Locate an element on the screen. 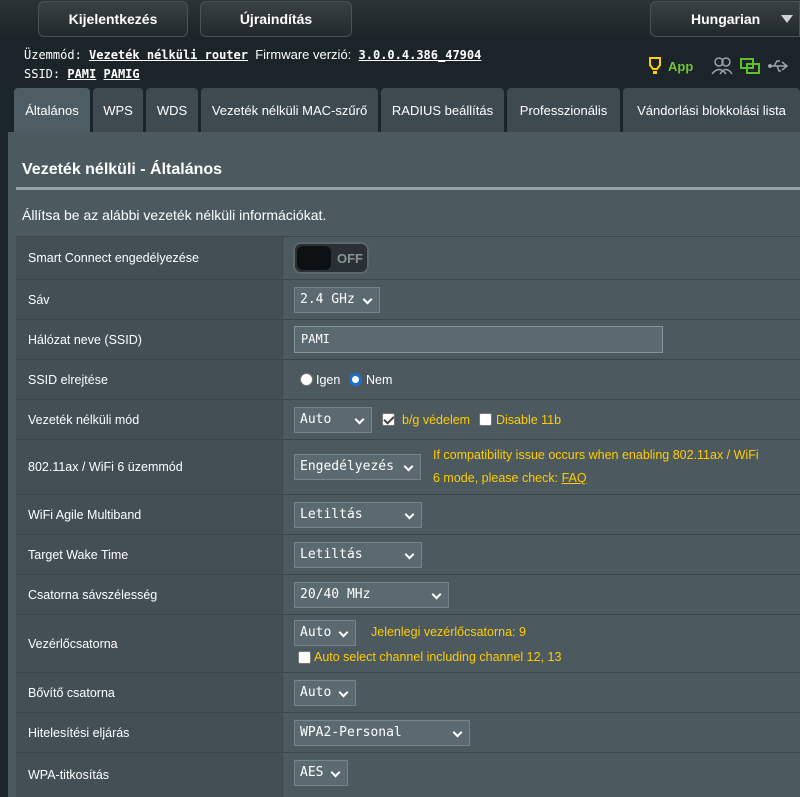 The height and width of the screenshot is (797, 800). tab-wds: WDS is located at coordinates (172, 110).